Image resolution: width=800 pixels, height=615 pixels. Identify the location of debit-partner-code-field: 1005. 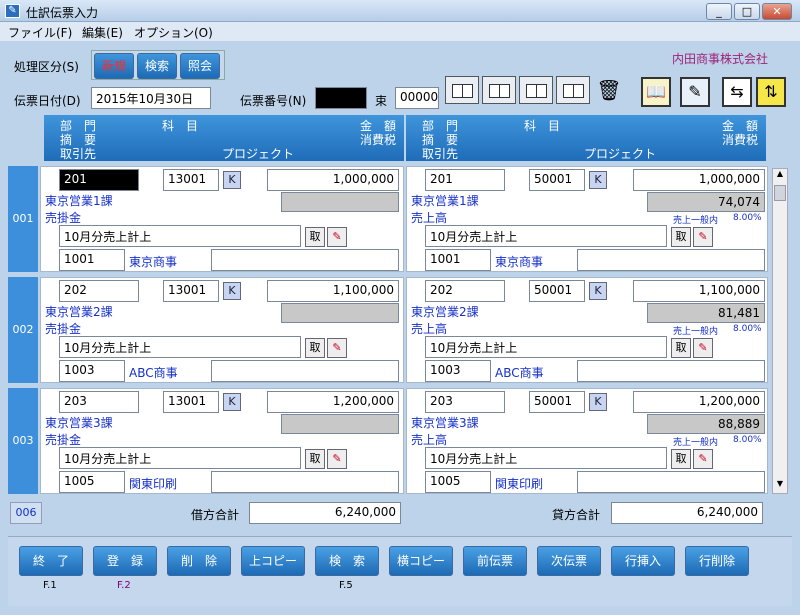
(92, 482).